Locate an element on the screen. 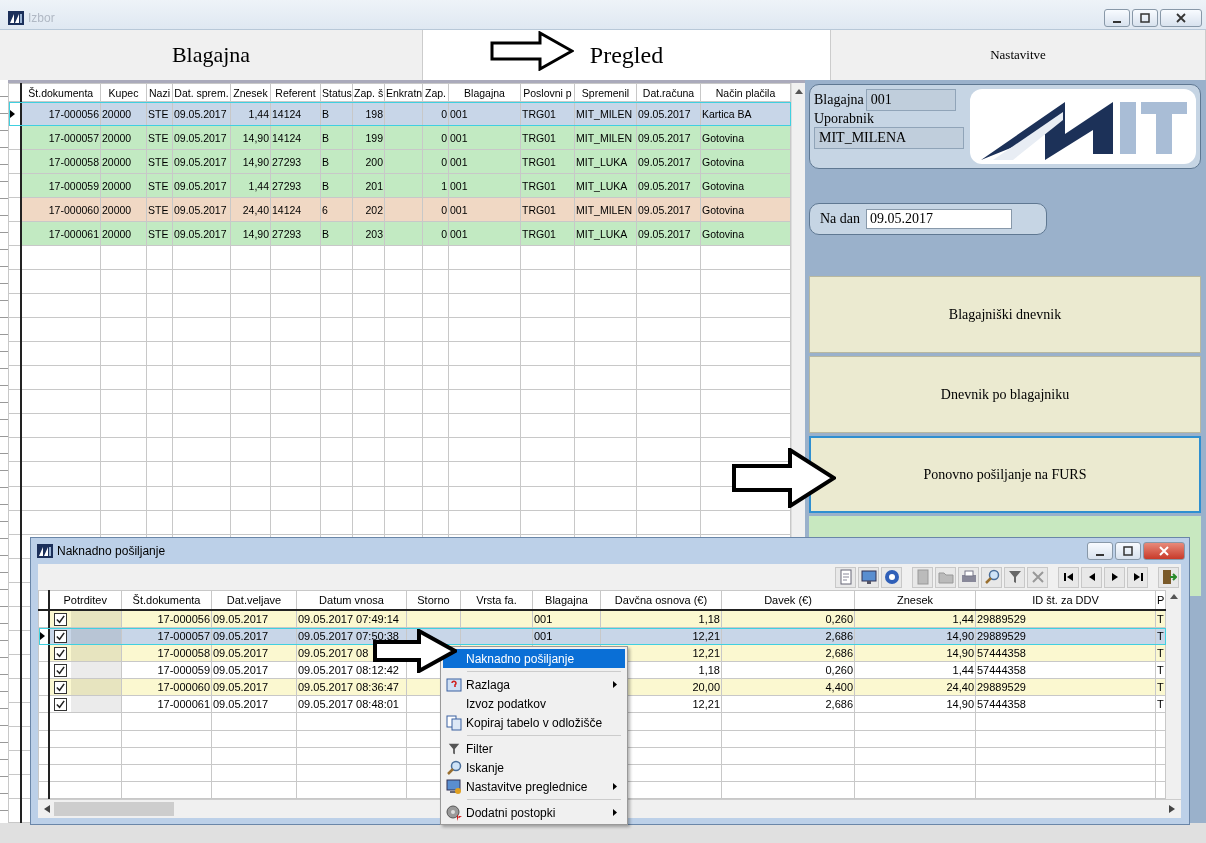  table-cell: 14124 is located at coordinates (287, 137).